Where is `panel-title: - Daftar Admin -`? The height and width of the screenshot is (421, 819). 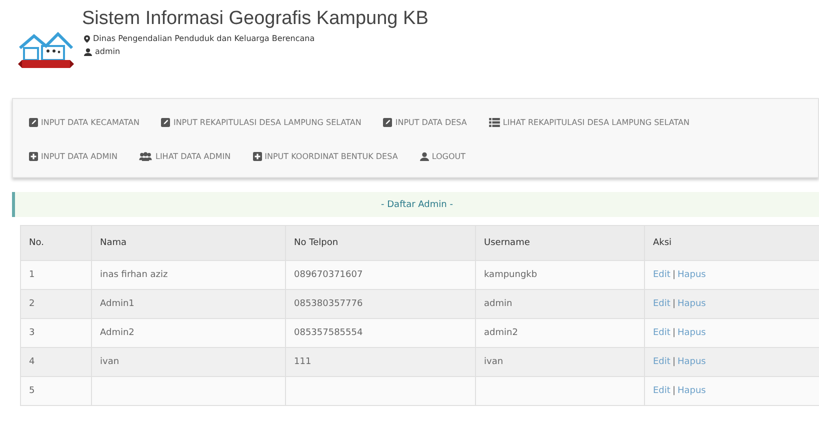 panel-title: - Daftar Admin - is located at coordinates (417, 205).